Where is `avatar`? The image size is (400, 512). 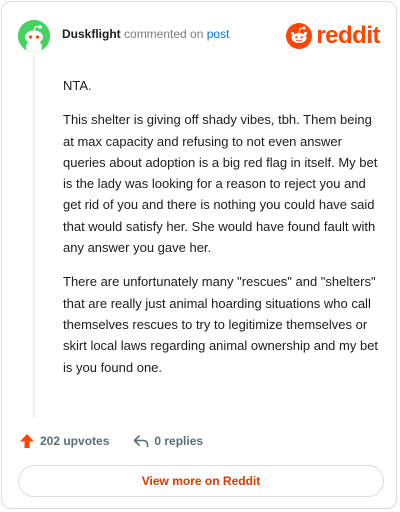 avatar is located at coordinates (34, 36).